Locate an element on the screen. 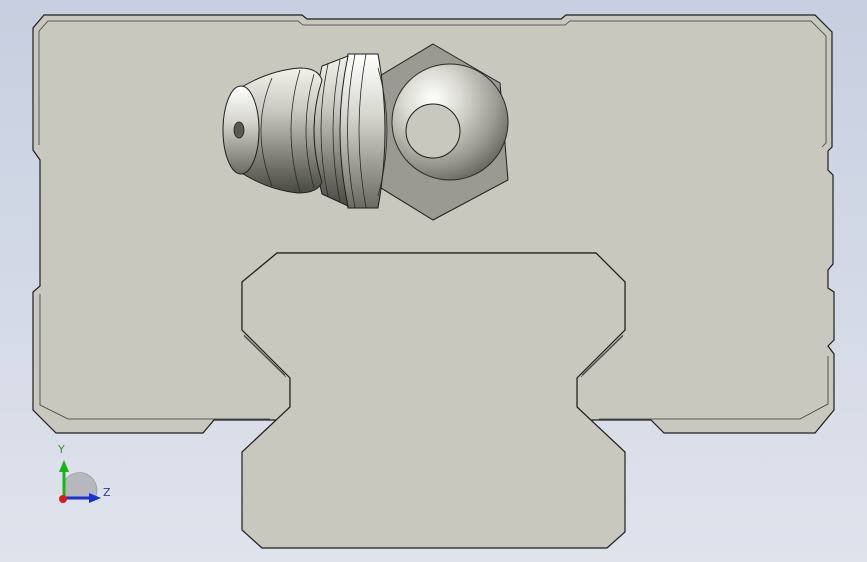  triad-quarter-disc is located at coordinates (80, 485).